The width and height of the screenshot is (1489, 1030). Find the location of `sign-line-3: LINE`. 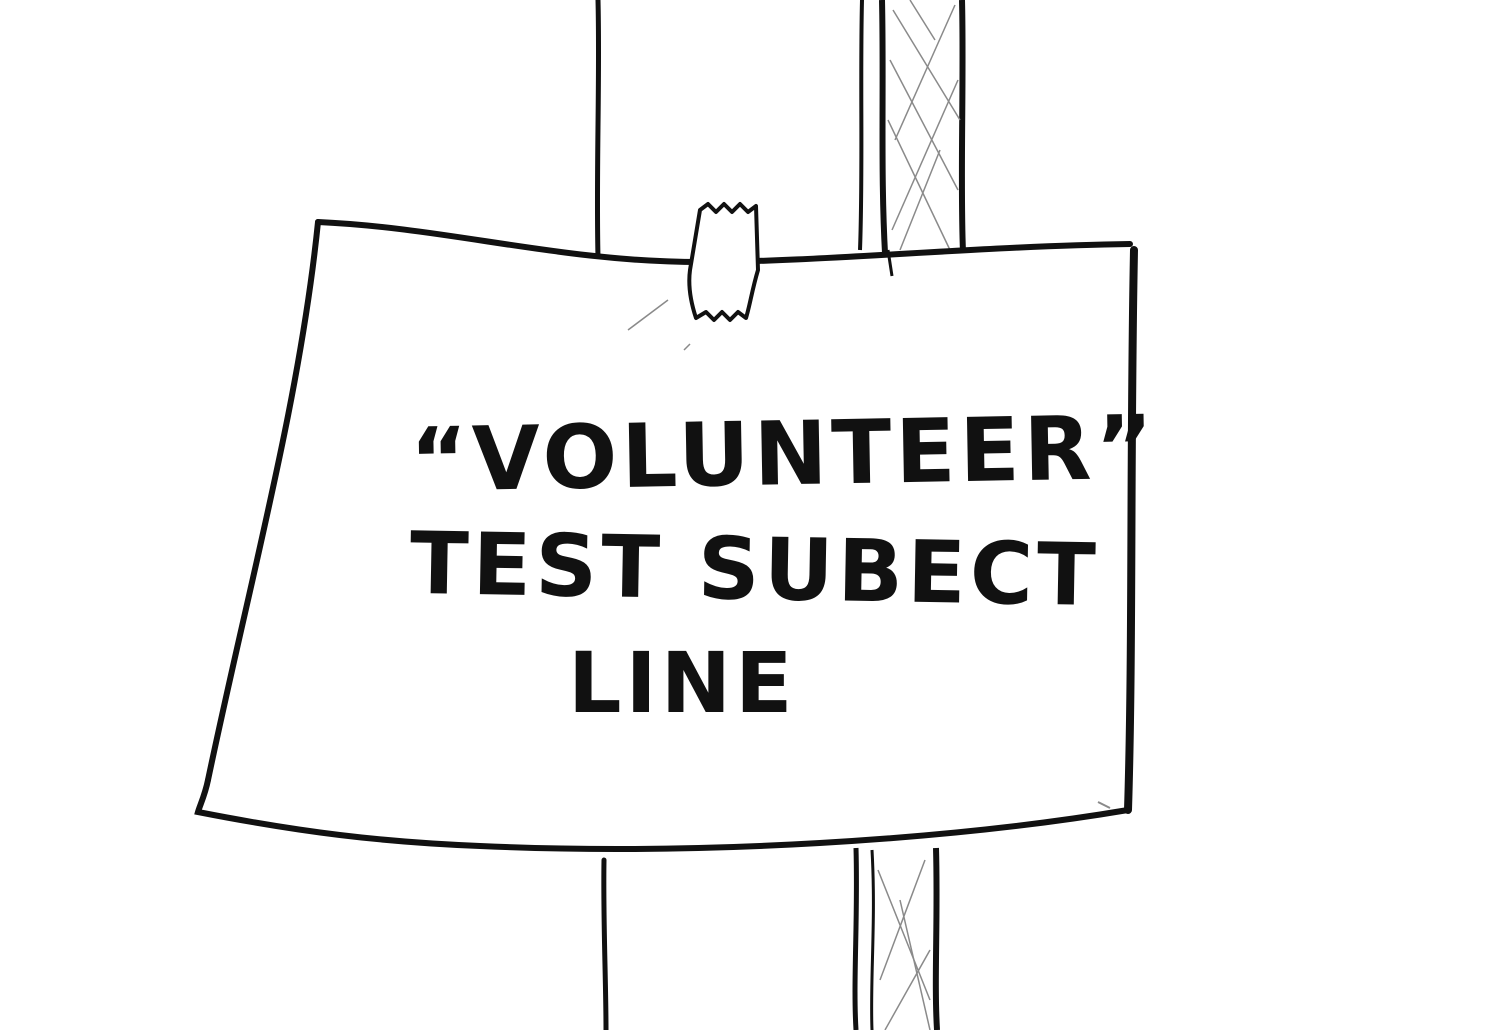

sign-line-3: LINE is located at coordinates (682, 683).